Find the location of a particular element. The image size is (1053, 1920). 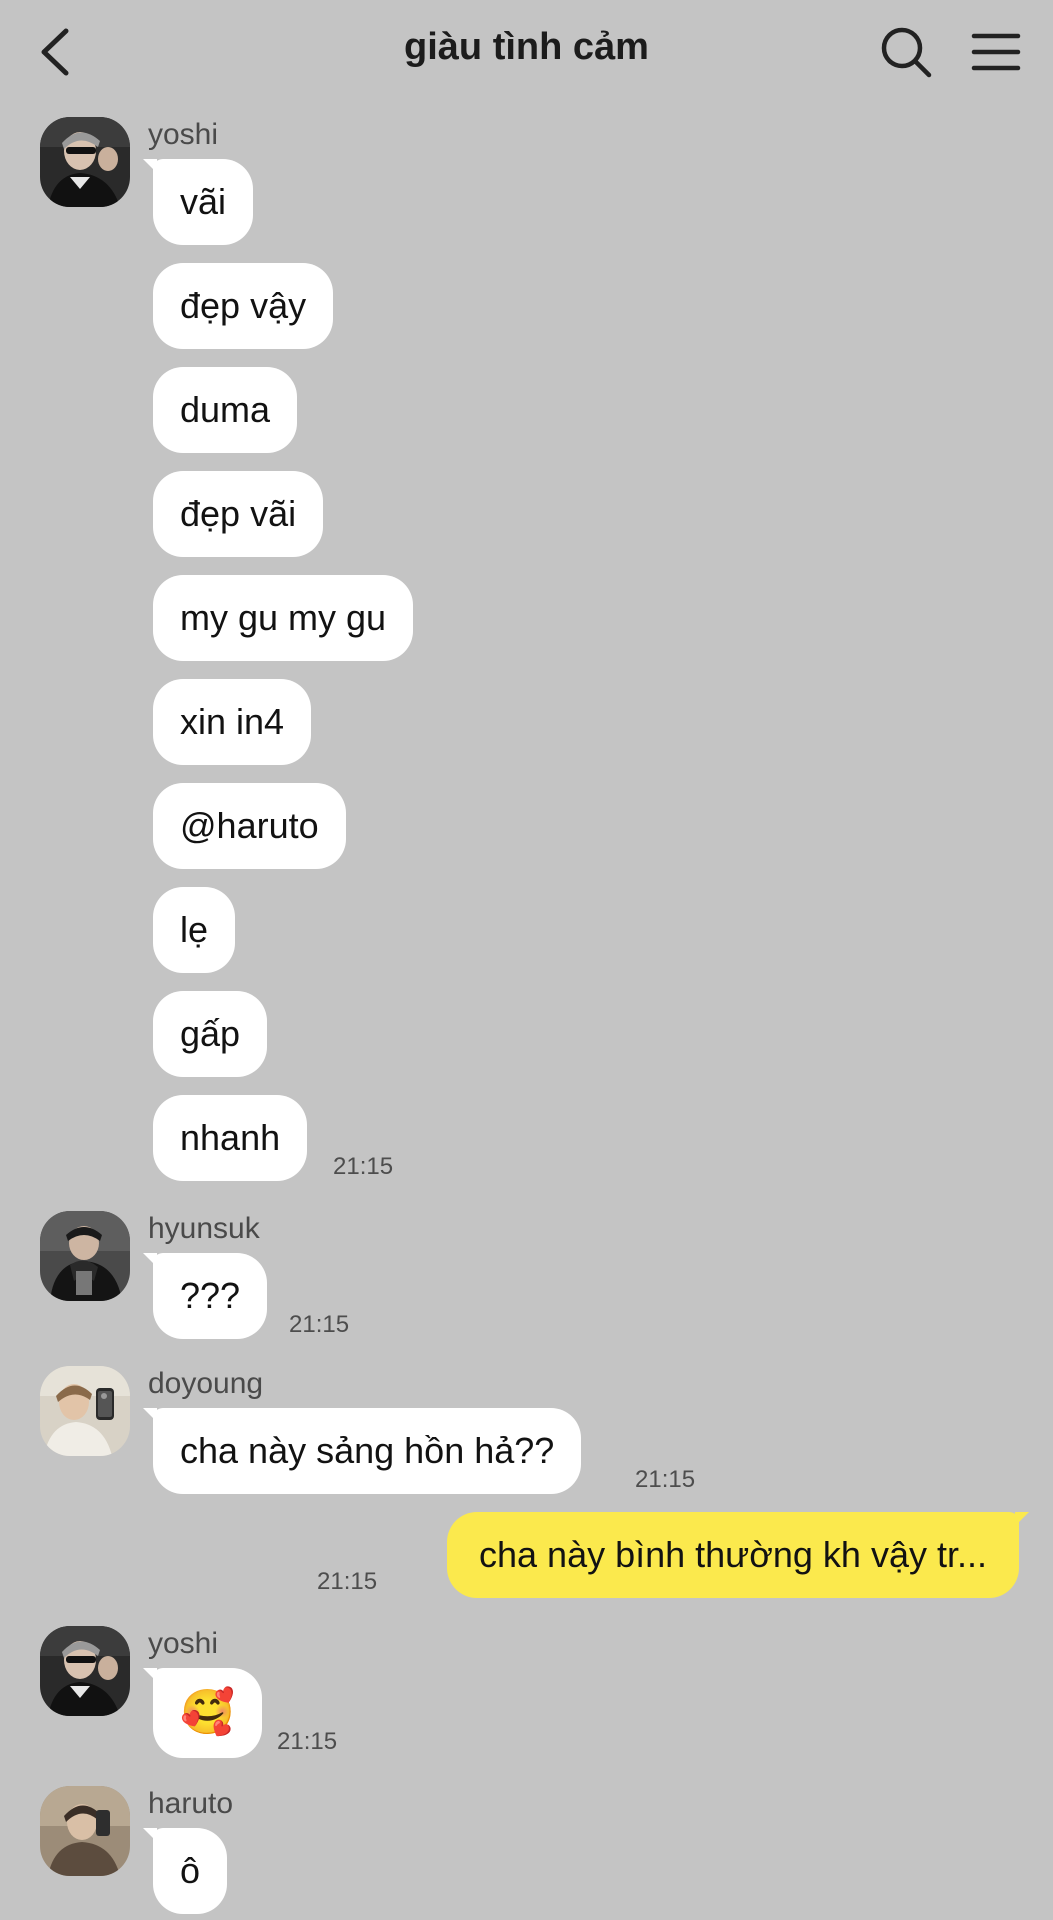

menu-button is located at coordinates (996, 52).